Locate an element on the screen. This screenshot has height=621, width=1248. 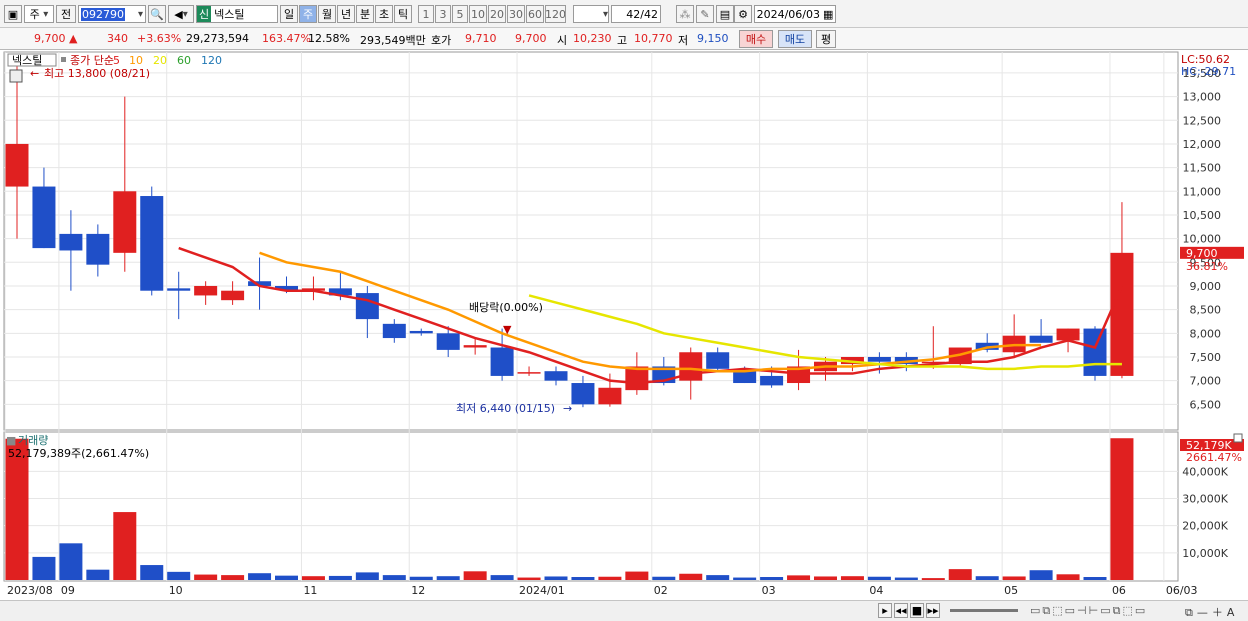
period-tab-0: 일 is located at coordinates (289, 14).